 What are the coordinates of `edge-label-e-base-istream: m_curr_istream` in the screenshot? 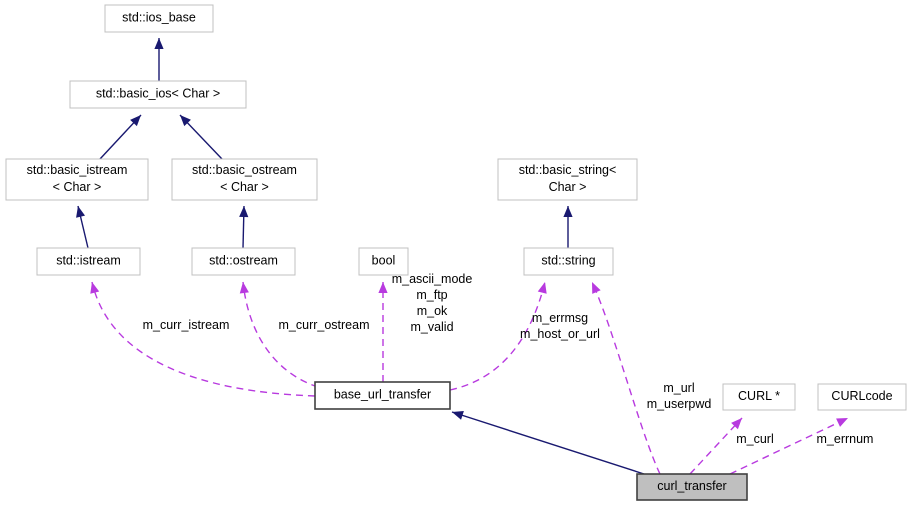 It's located at (186, 325).